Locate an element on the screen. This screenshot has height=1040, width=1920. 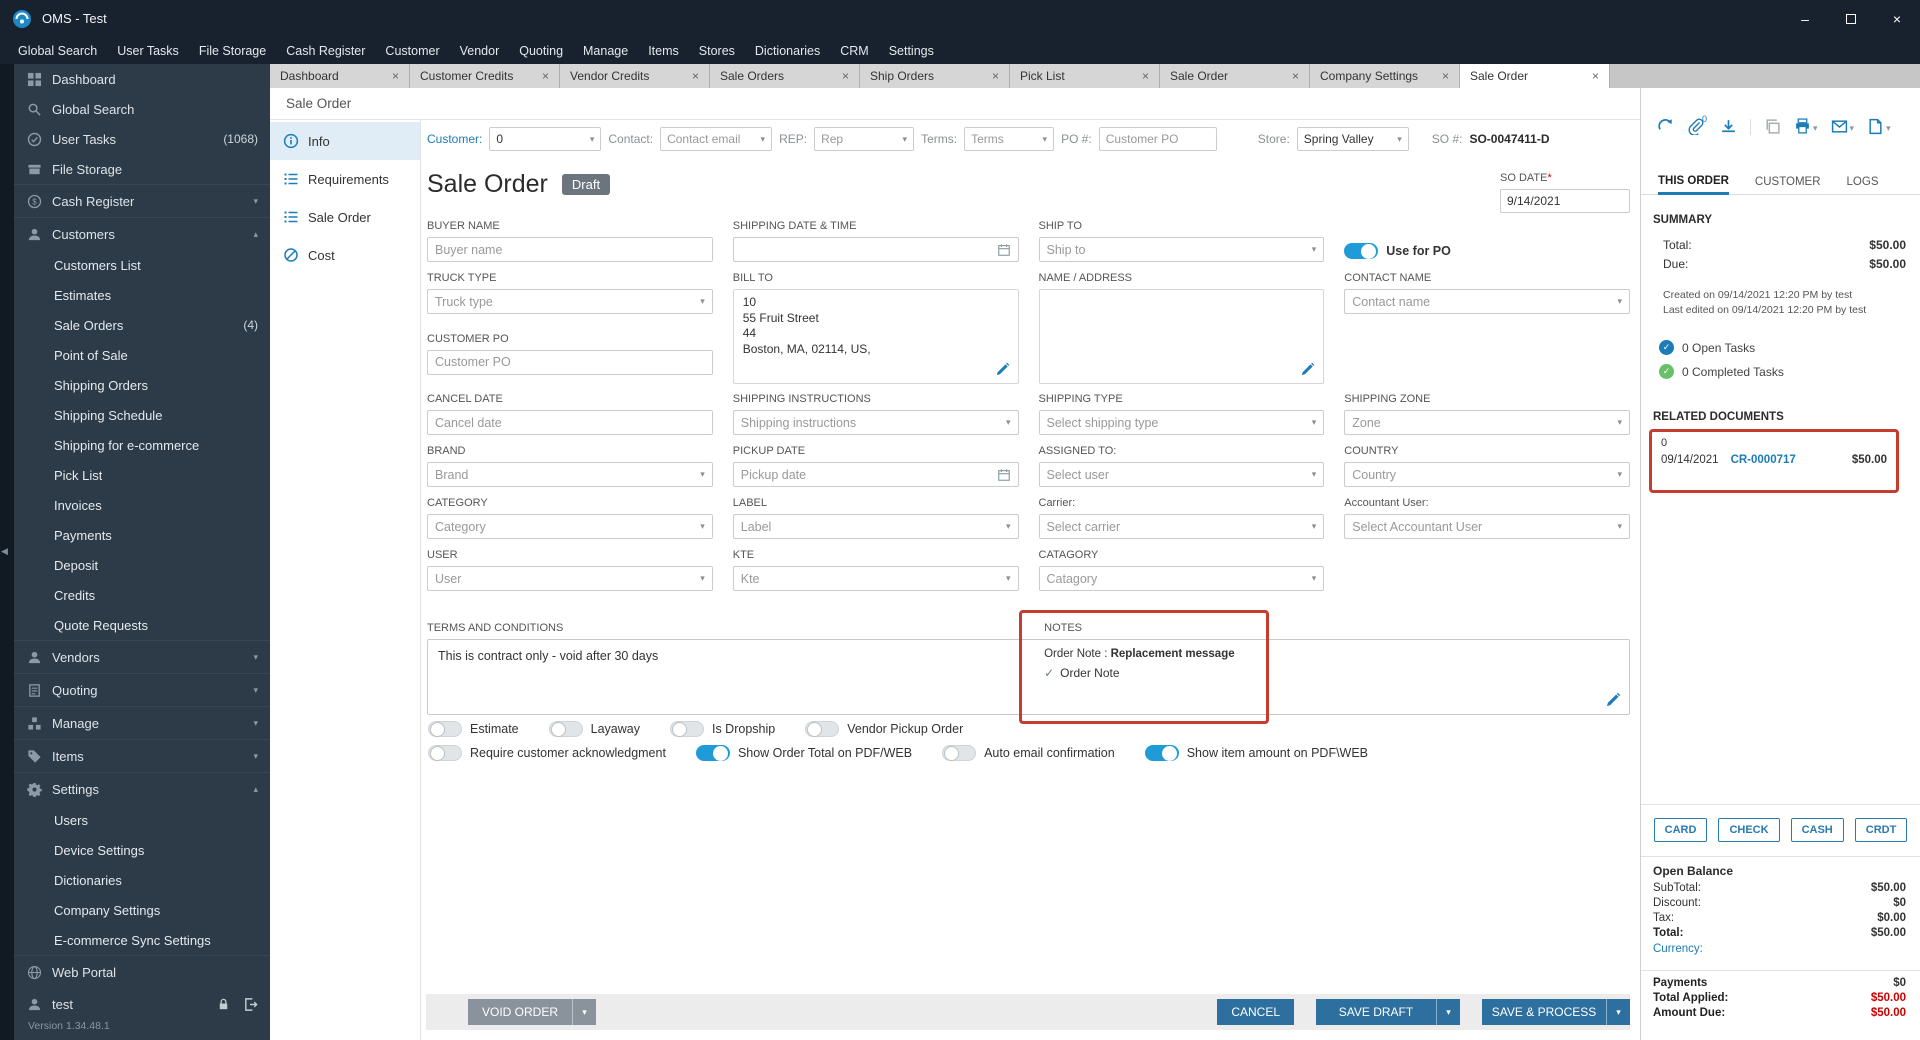
sidebar-item-users: Users is located at coordinates (142, 820).